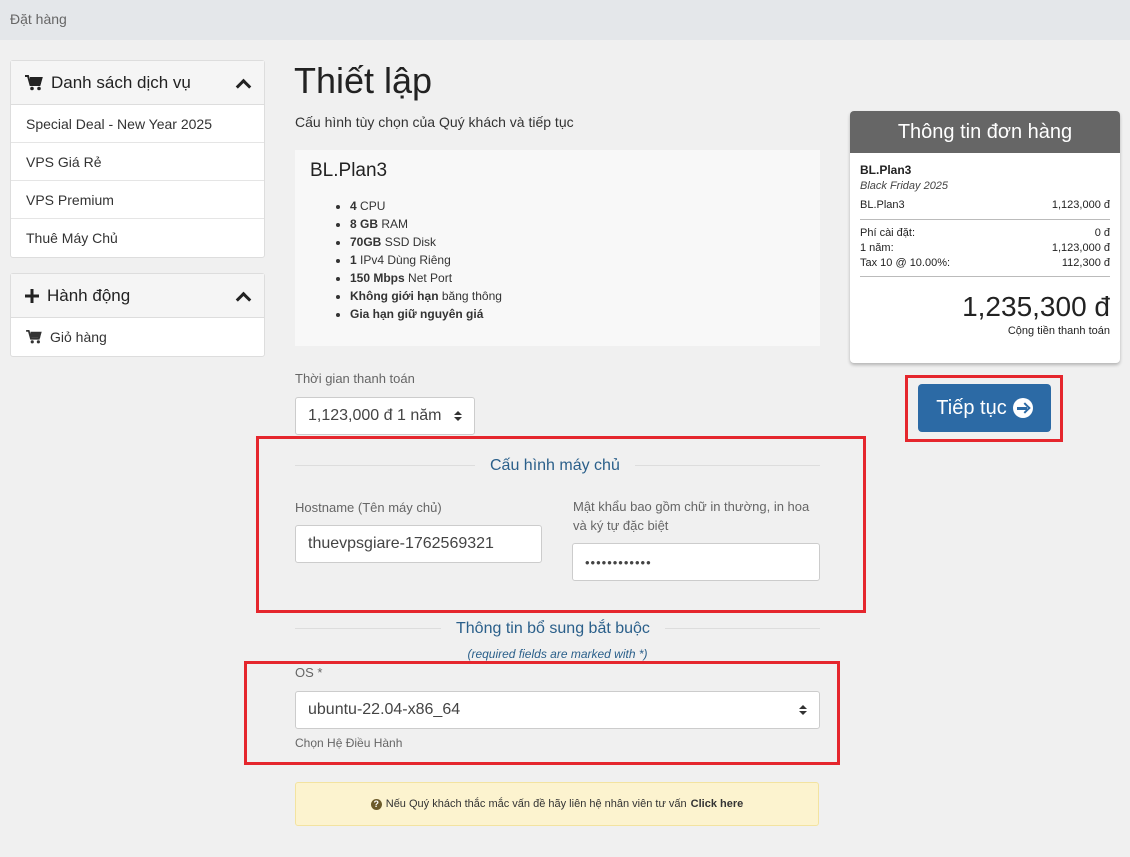 The width and height of the screenshot is (1130, 857). I want to click on question-circle-icon: ?, so click(376, 804).